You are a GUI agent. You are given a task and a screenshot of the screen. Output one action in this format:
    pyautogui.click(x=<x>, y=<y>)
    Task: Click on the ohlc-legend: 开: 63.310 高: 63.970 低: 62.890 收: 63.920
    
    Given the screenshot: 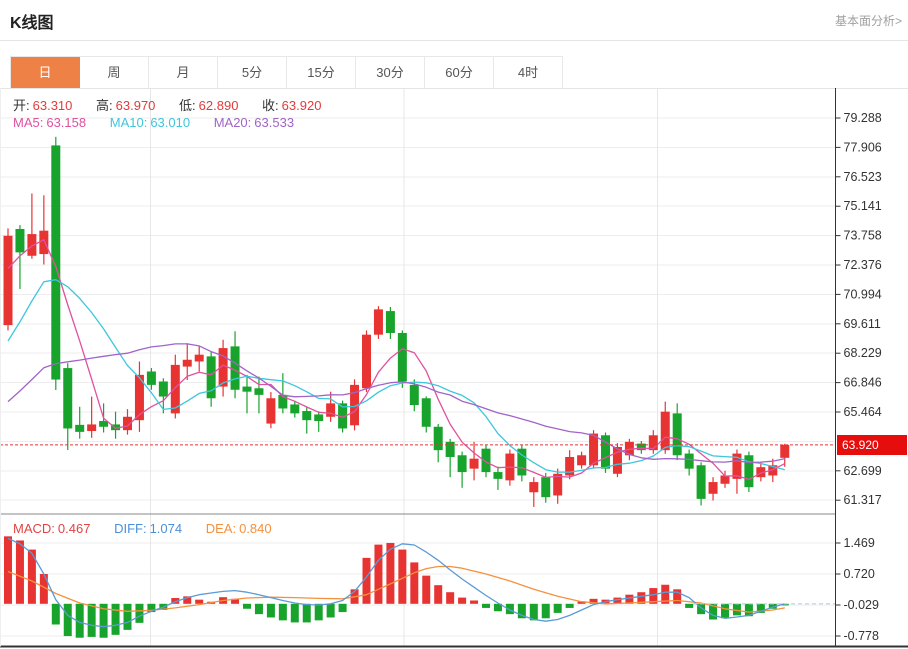 What is the action you would take?
    pyautogui.click(x=168, y=104)
    